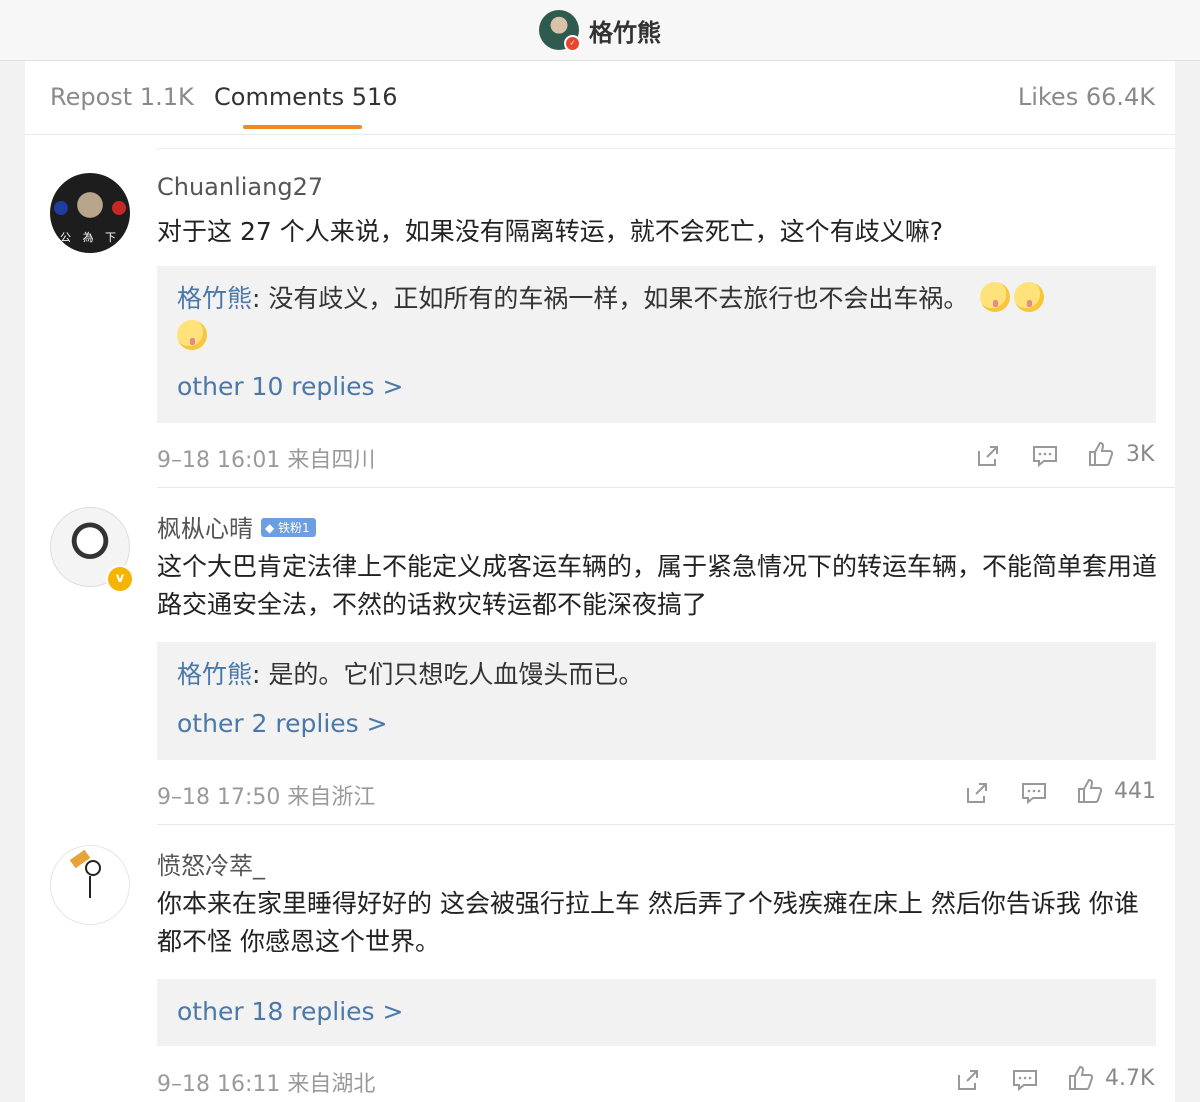 This screenshot has height=1102, width=1200. I want to click on reply-preview: 格竹熊: 没有歧义，正如所有的车祸一样，如果不去旅行也不会出车祸。, so click(657, 318).